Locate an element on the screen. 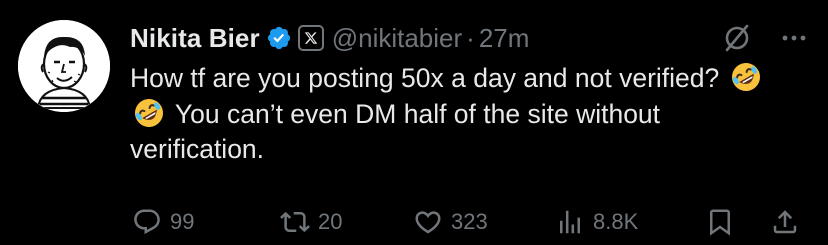 Image resolution: width=828 pixels, height=245 pixels. x-affiliation-icon is located at coordinates (310, 38).